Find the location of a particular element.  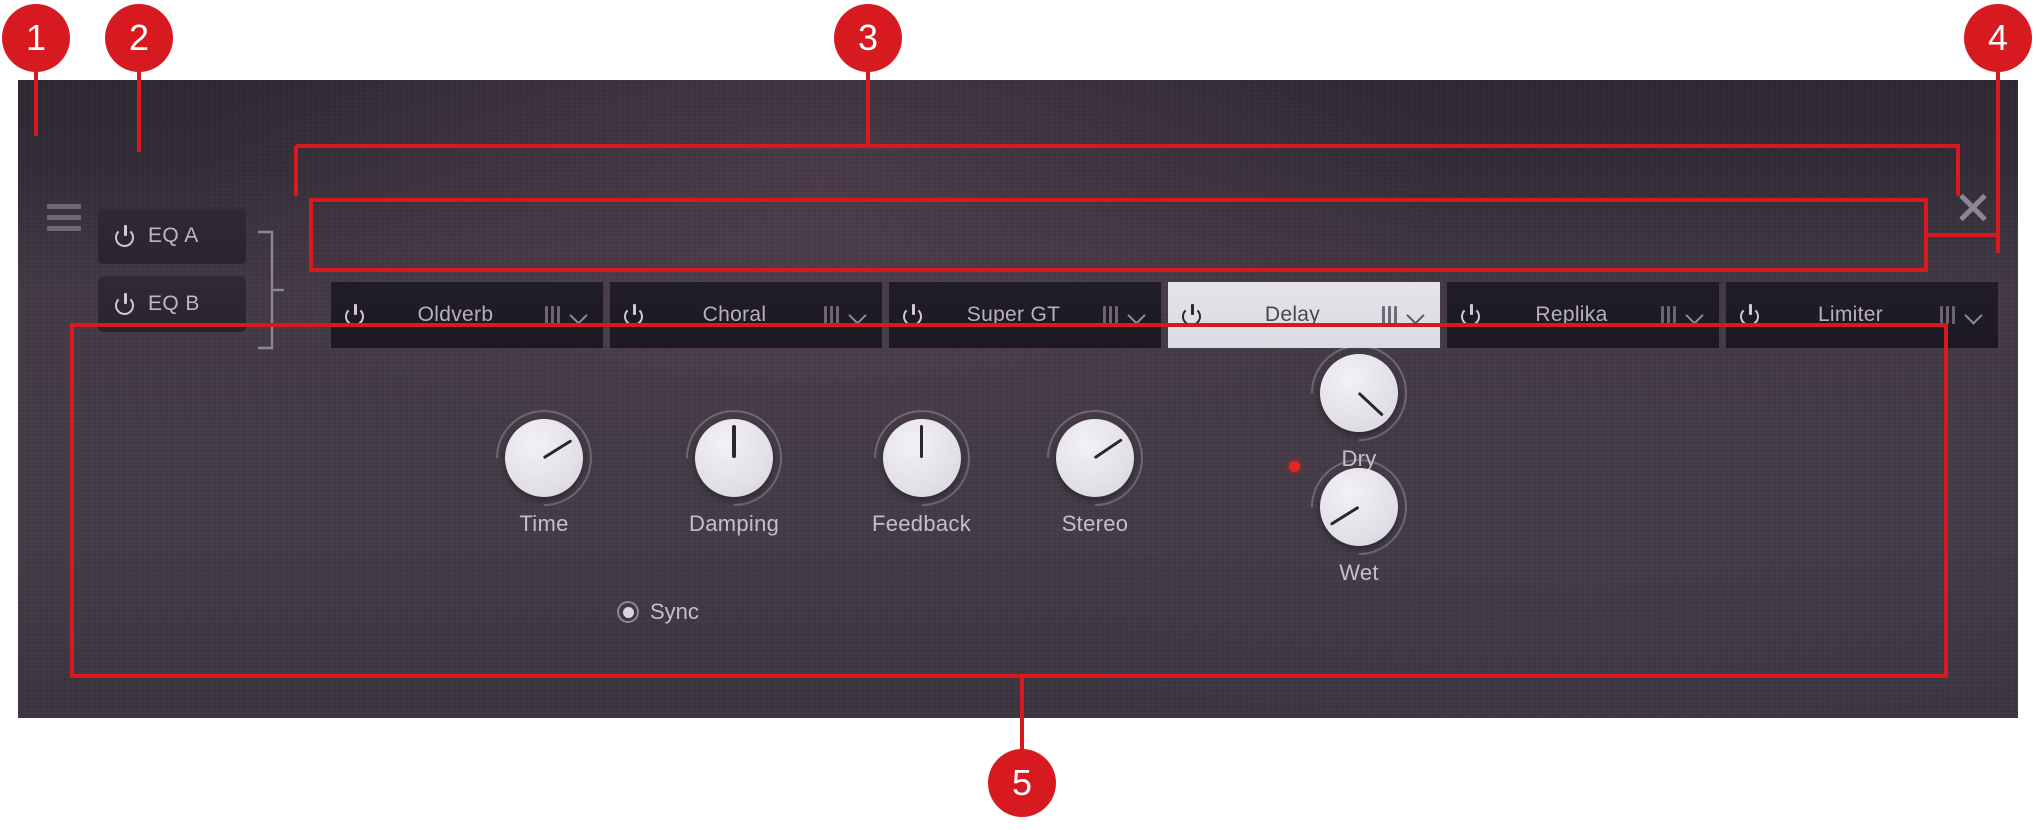

annotation-badge-4: 4 is located at coordinates (1998, 38).